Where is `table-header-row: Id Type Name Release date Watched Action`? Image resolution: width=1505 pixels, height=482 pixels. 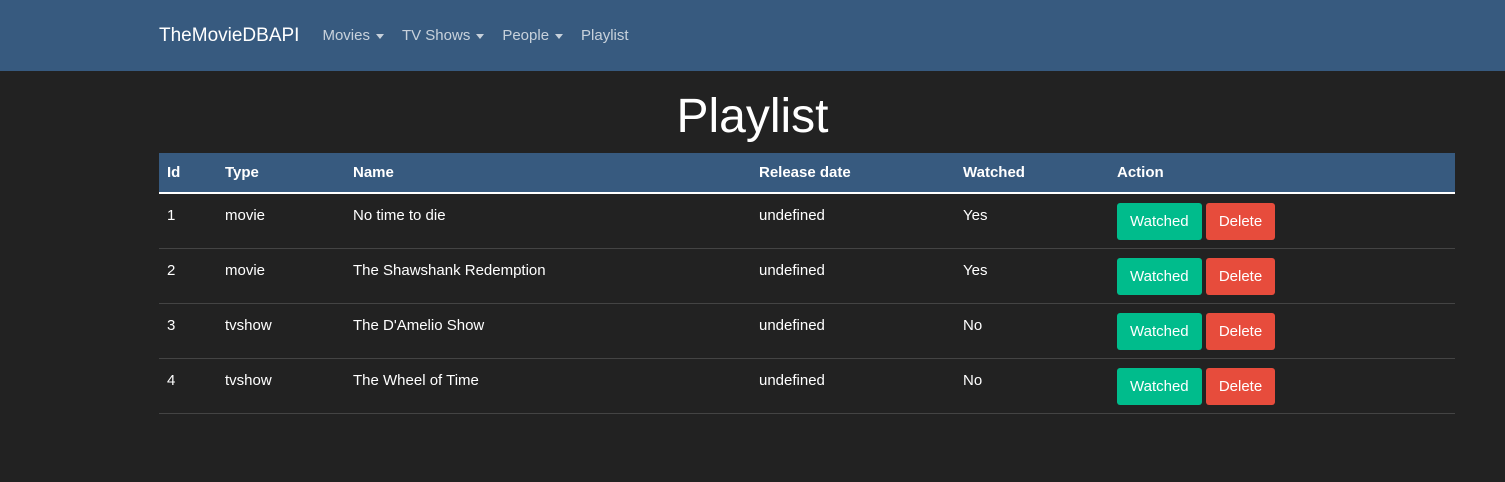 table-header-row: Id Type Name Release date Watched Action is located at coordinates (807, 173).